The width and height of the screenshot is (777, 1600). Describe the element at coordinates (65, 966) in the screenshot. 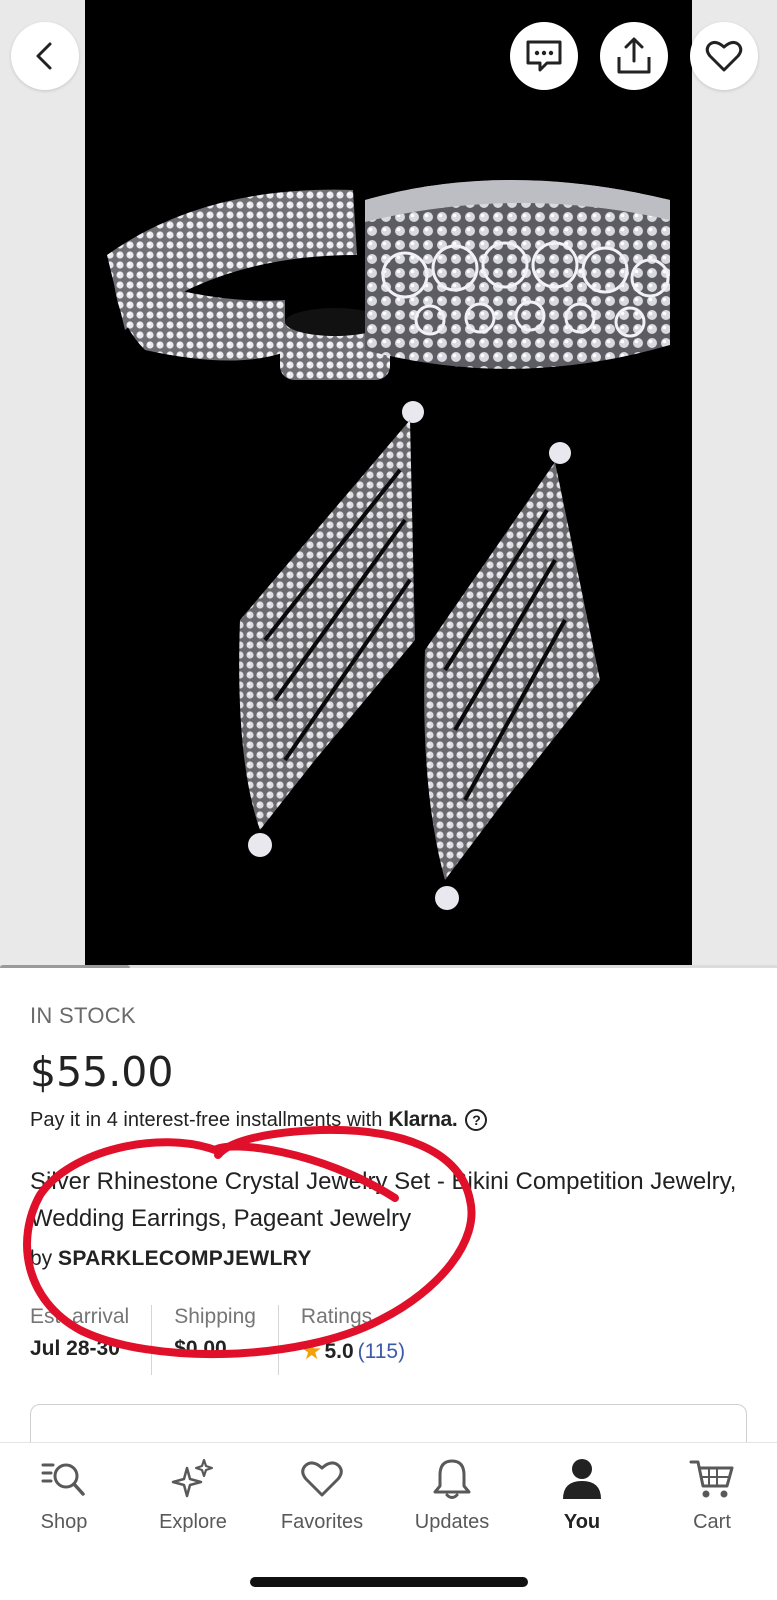

I see `gallery-scroll-thumb` at that location.